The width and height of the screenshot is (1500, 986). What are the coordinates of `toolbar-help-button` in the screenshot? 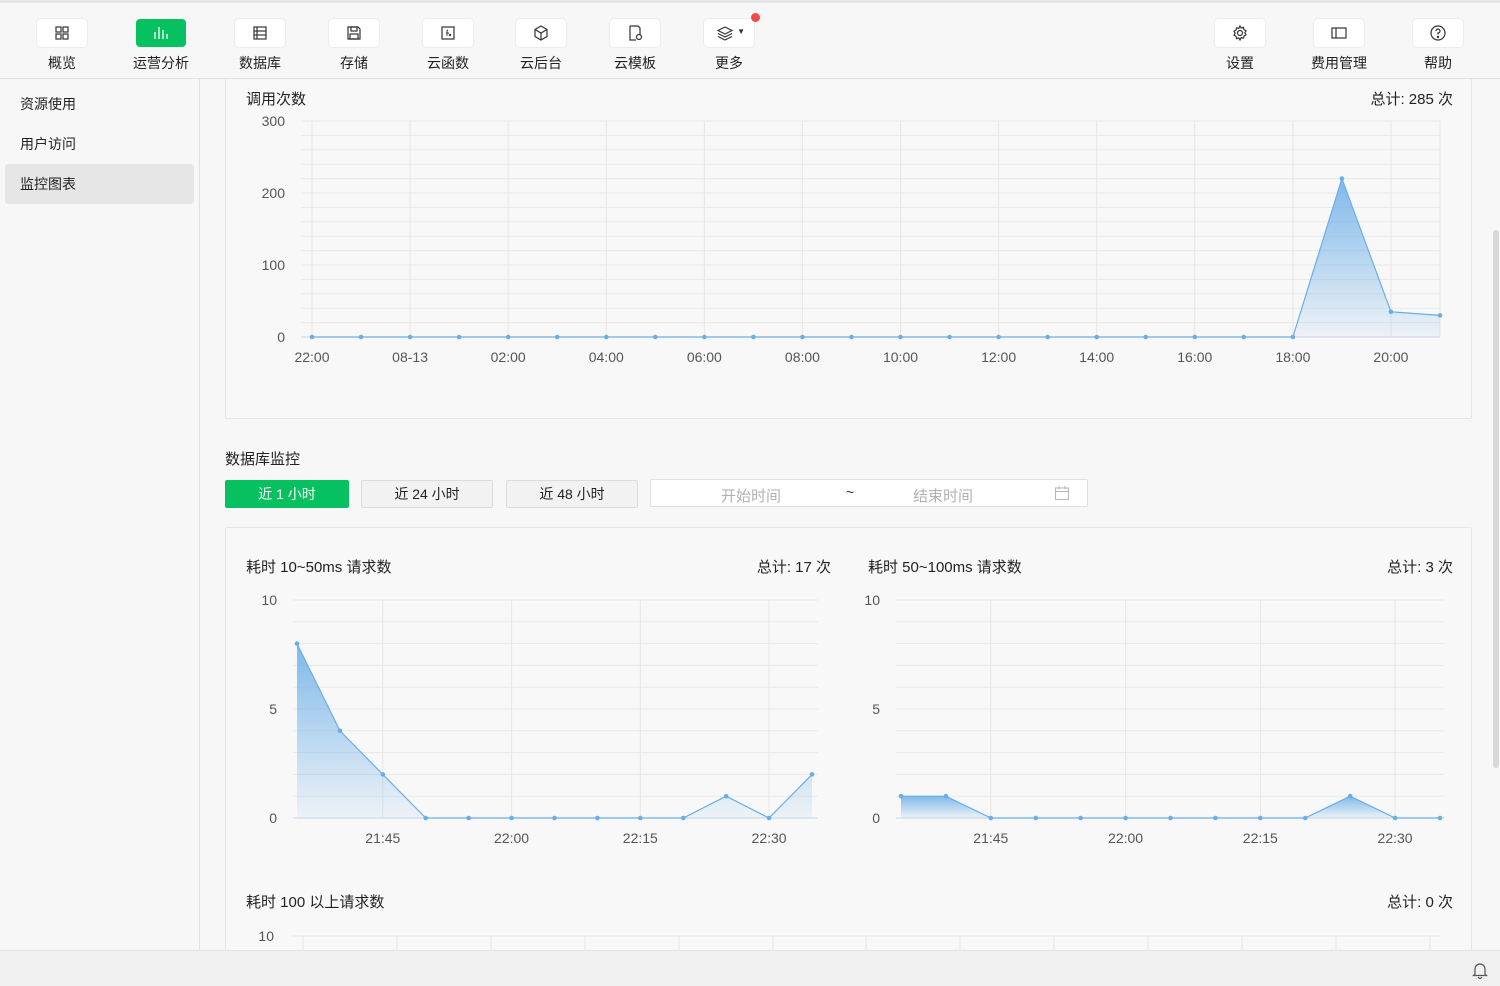 It's located at (1438, 33).